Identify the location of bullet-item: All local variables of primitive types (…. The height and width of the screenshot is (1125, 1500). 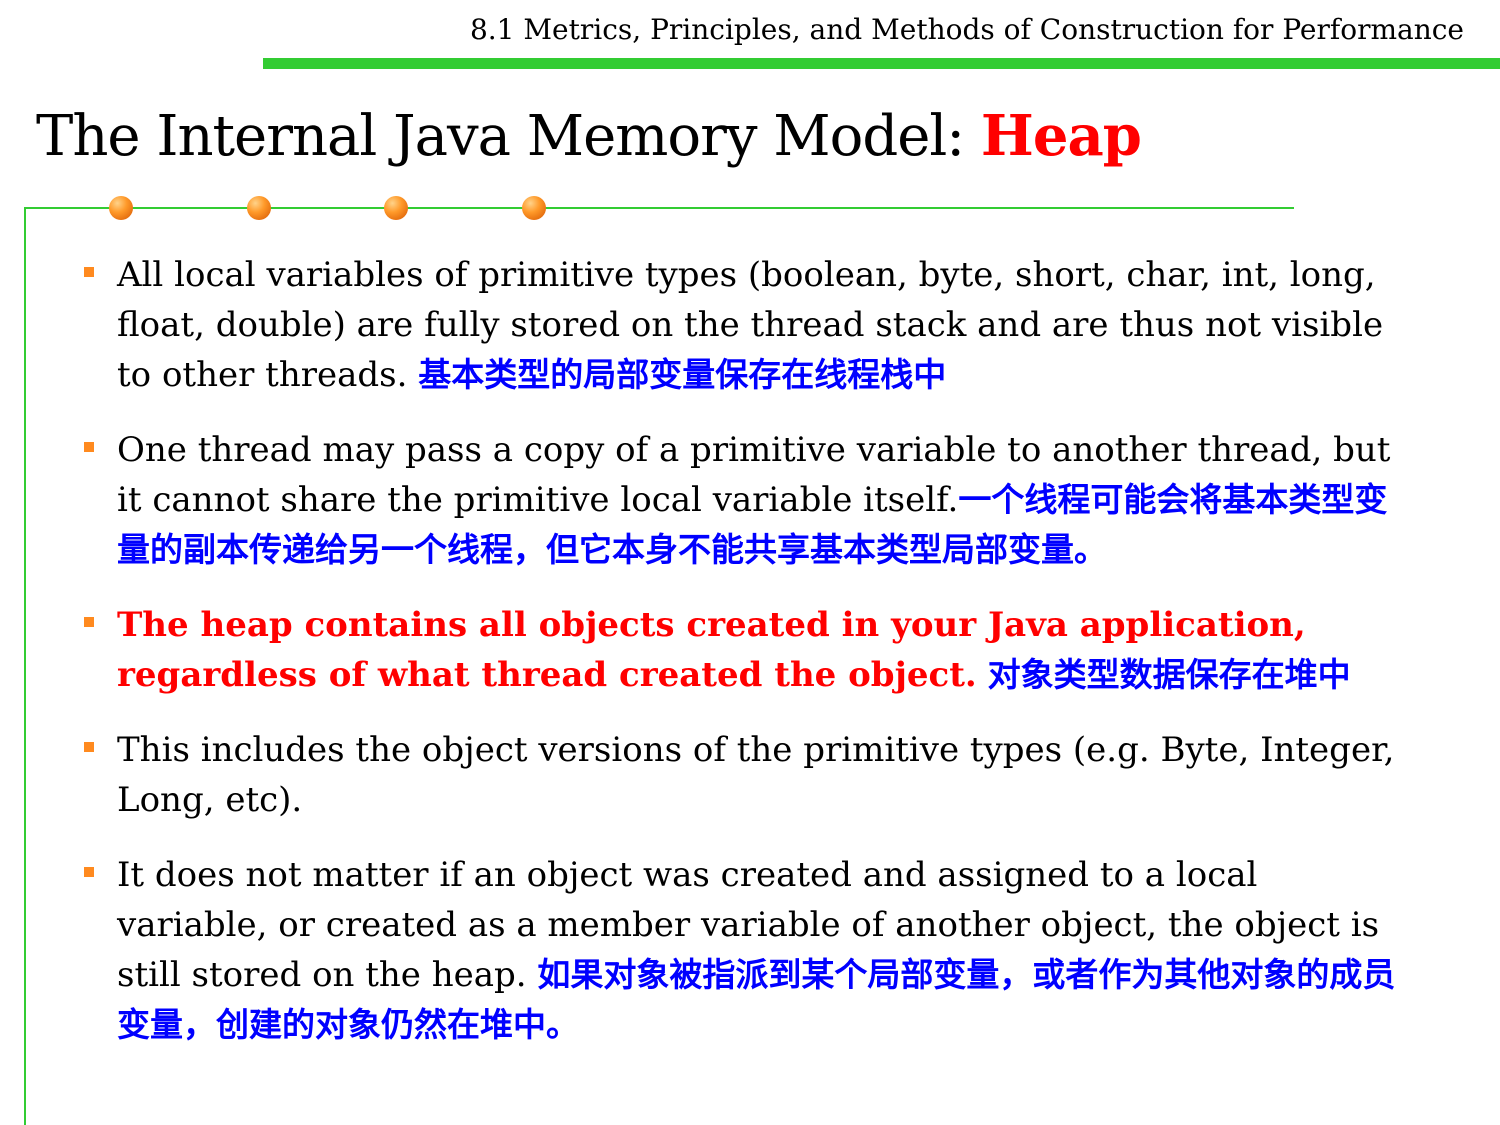
(742, 325).